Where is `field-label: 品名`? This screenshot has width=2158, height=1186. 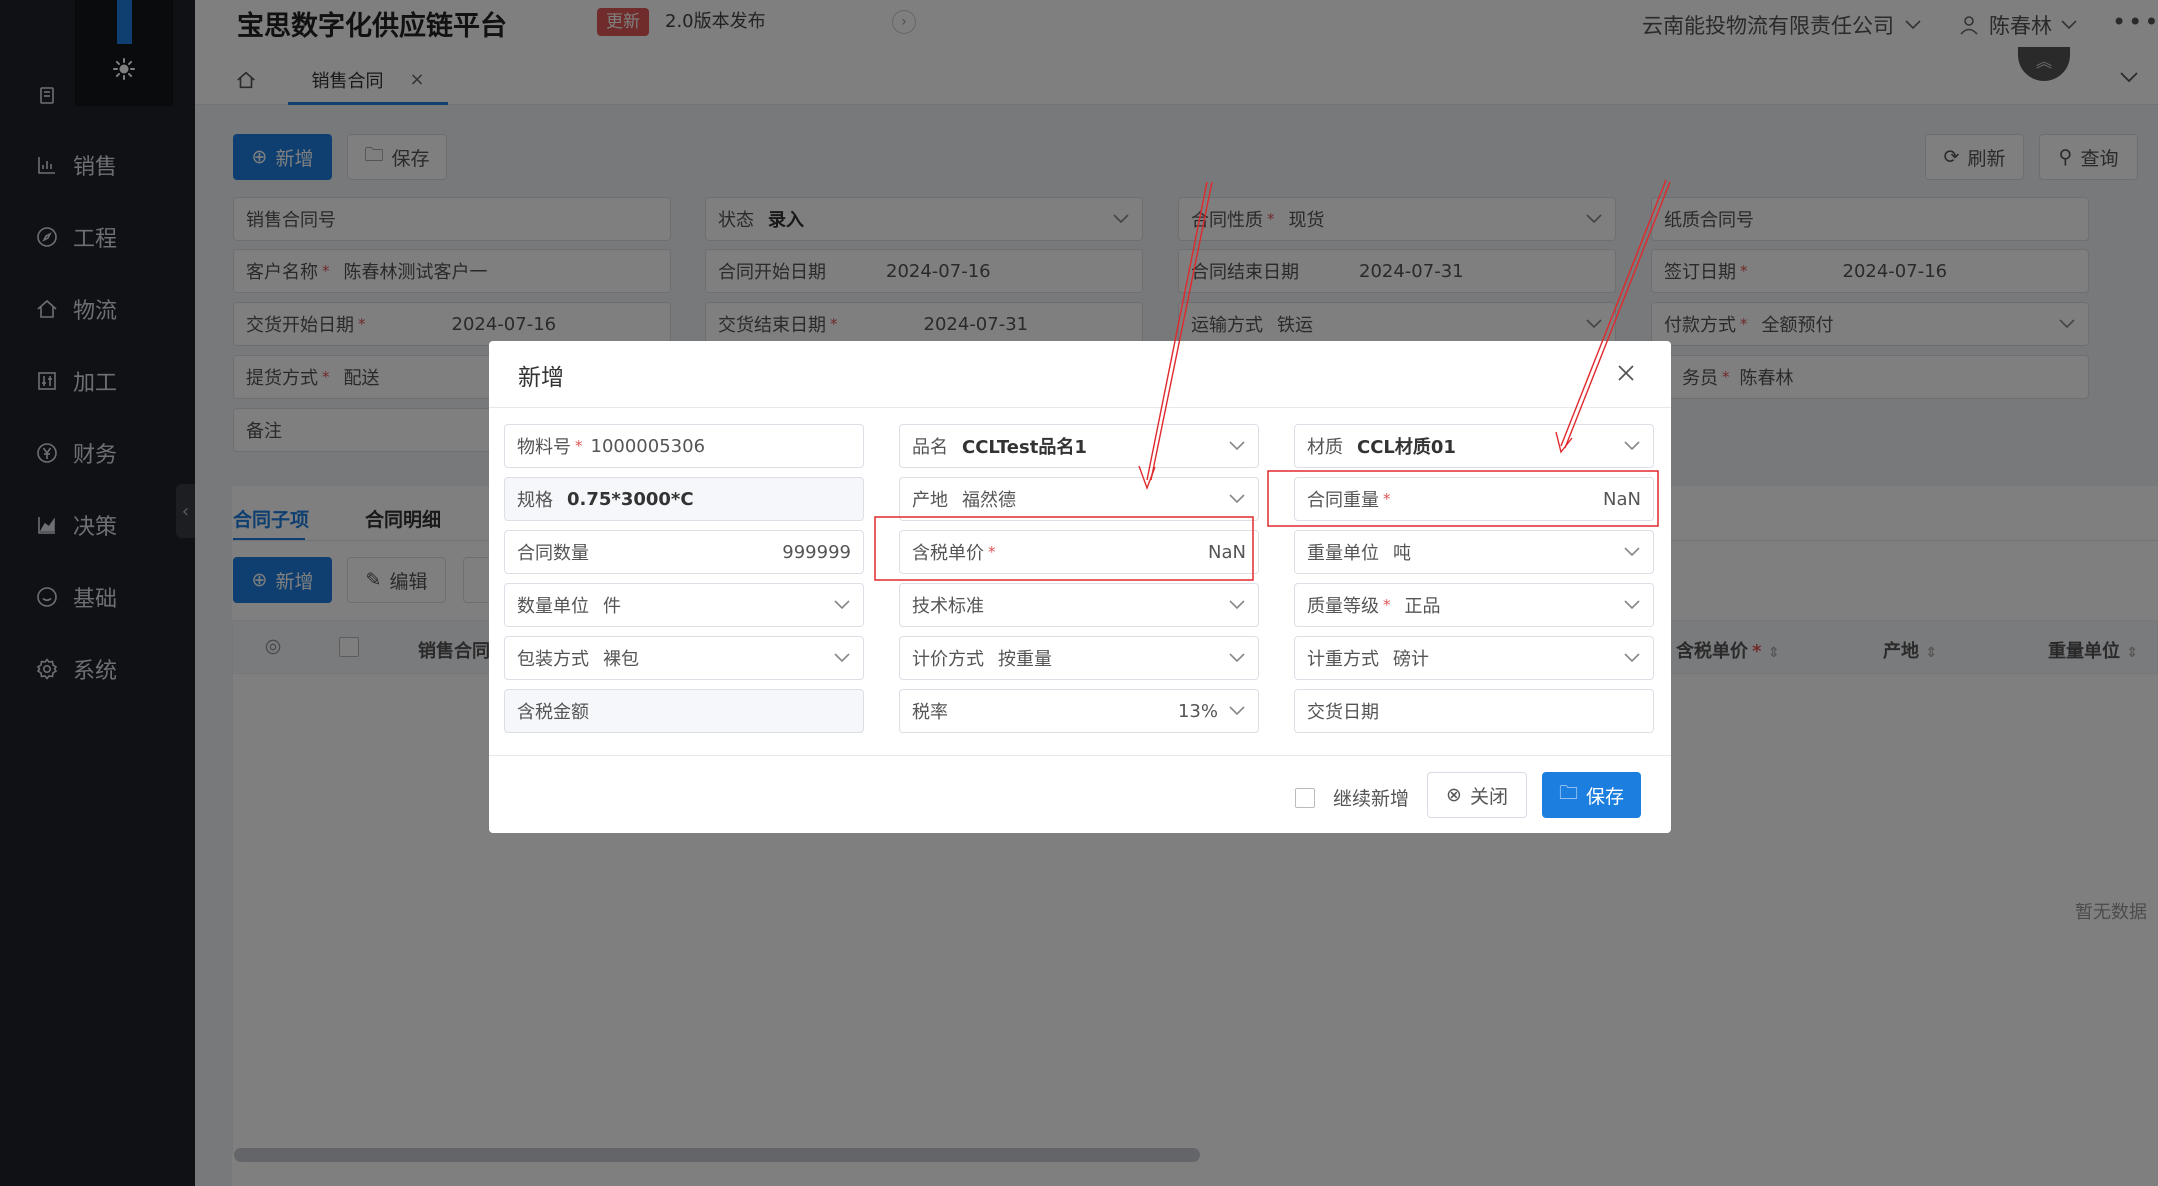 field-label: 品名 is located at coordinates (930, 447).